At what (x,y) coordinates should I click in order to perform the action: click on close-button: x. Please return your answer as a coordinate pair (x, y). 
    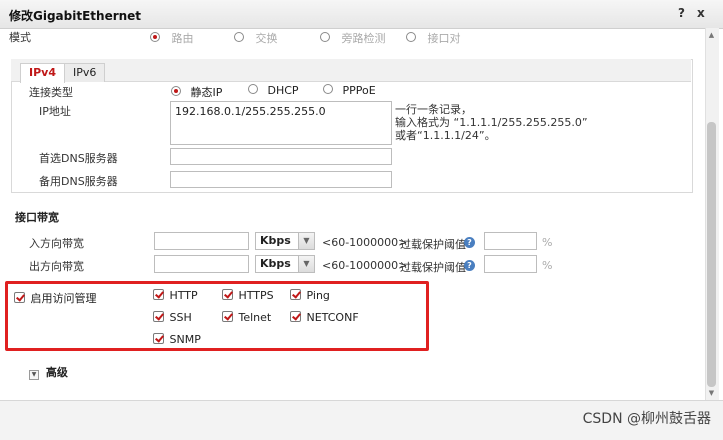
    Looking at the image, I should click on (701, 13).